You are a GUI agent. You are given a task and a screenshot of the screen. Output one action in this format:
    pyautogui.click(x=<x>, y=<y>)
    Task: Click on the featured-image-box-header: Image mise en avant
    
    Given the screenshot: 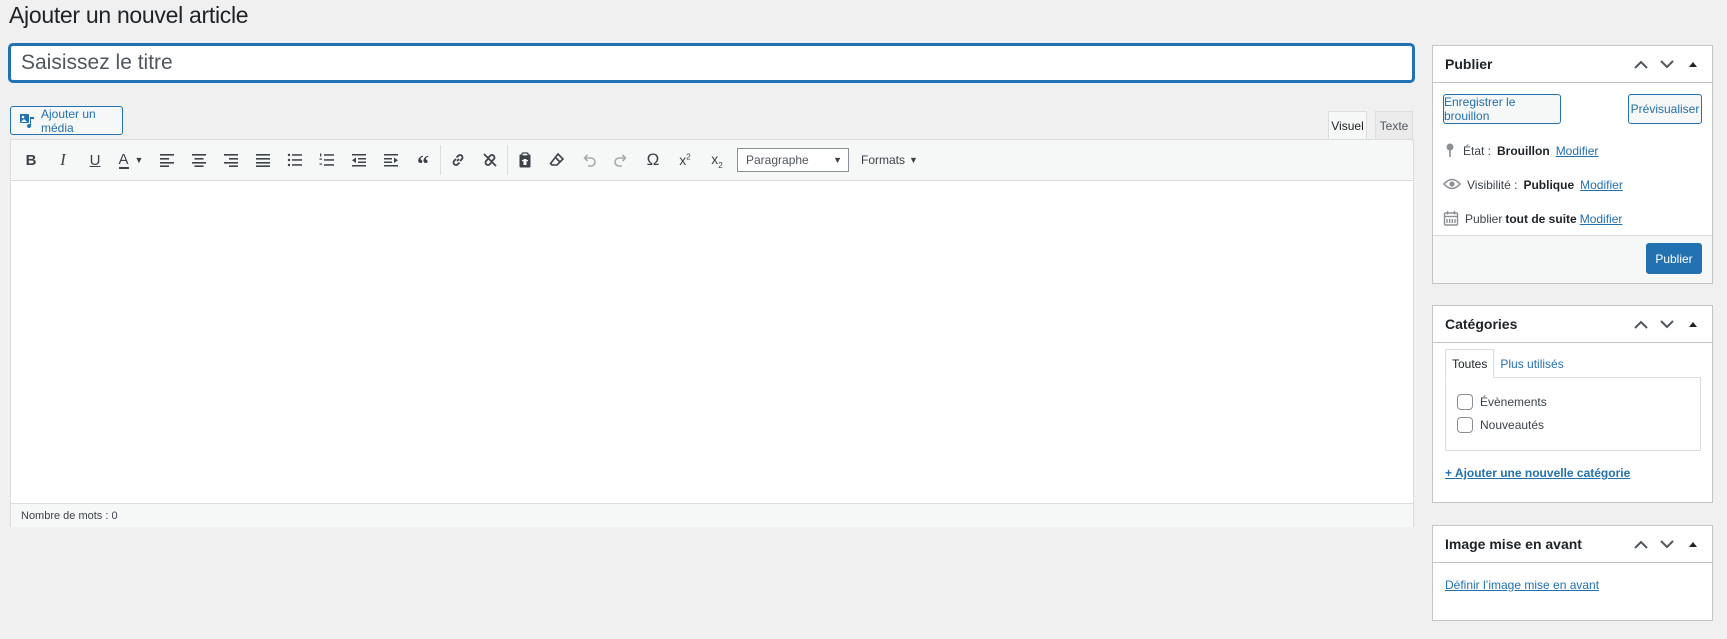 What is the action you would take?
    pyautogui.click(x=1572, y=544)
    